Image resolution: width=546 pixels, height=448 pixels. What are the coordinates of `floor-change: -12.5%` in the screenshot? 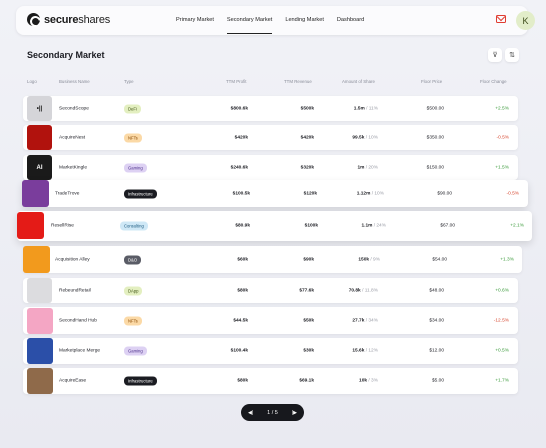 It's located at (501, 320).